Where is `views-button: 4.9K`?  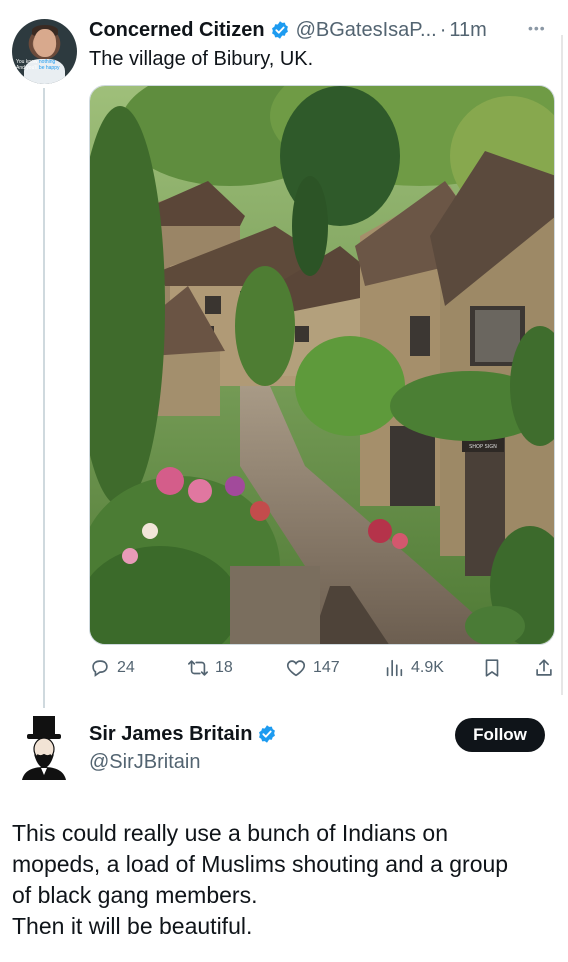 views-button: 4.9K is located at coordinates (413, 668).